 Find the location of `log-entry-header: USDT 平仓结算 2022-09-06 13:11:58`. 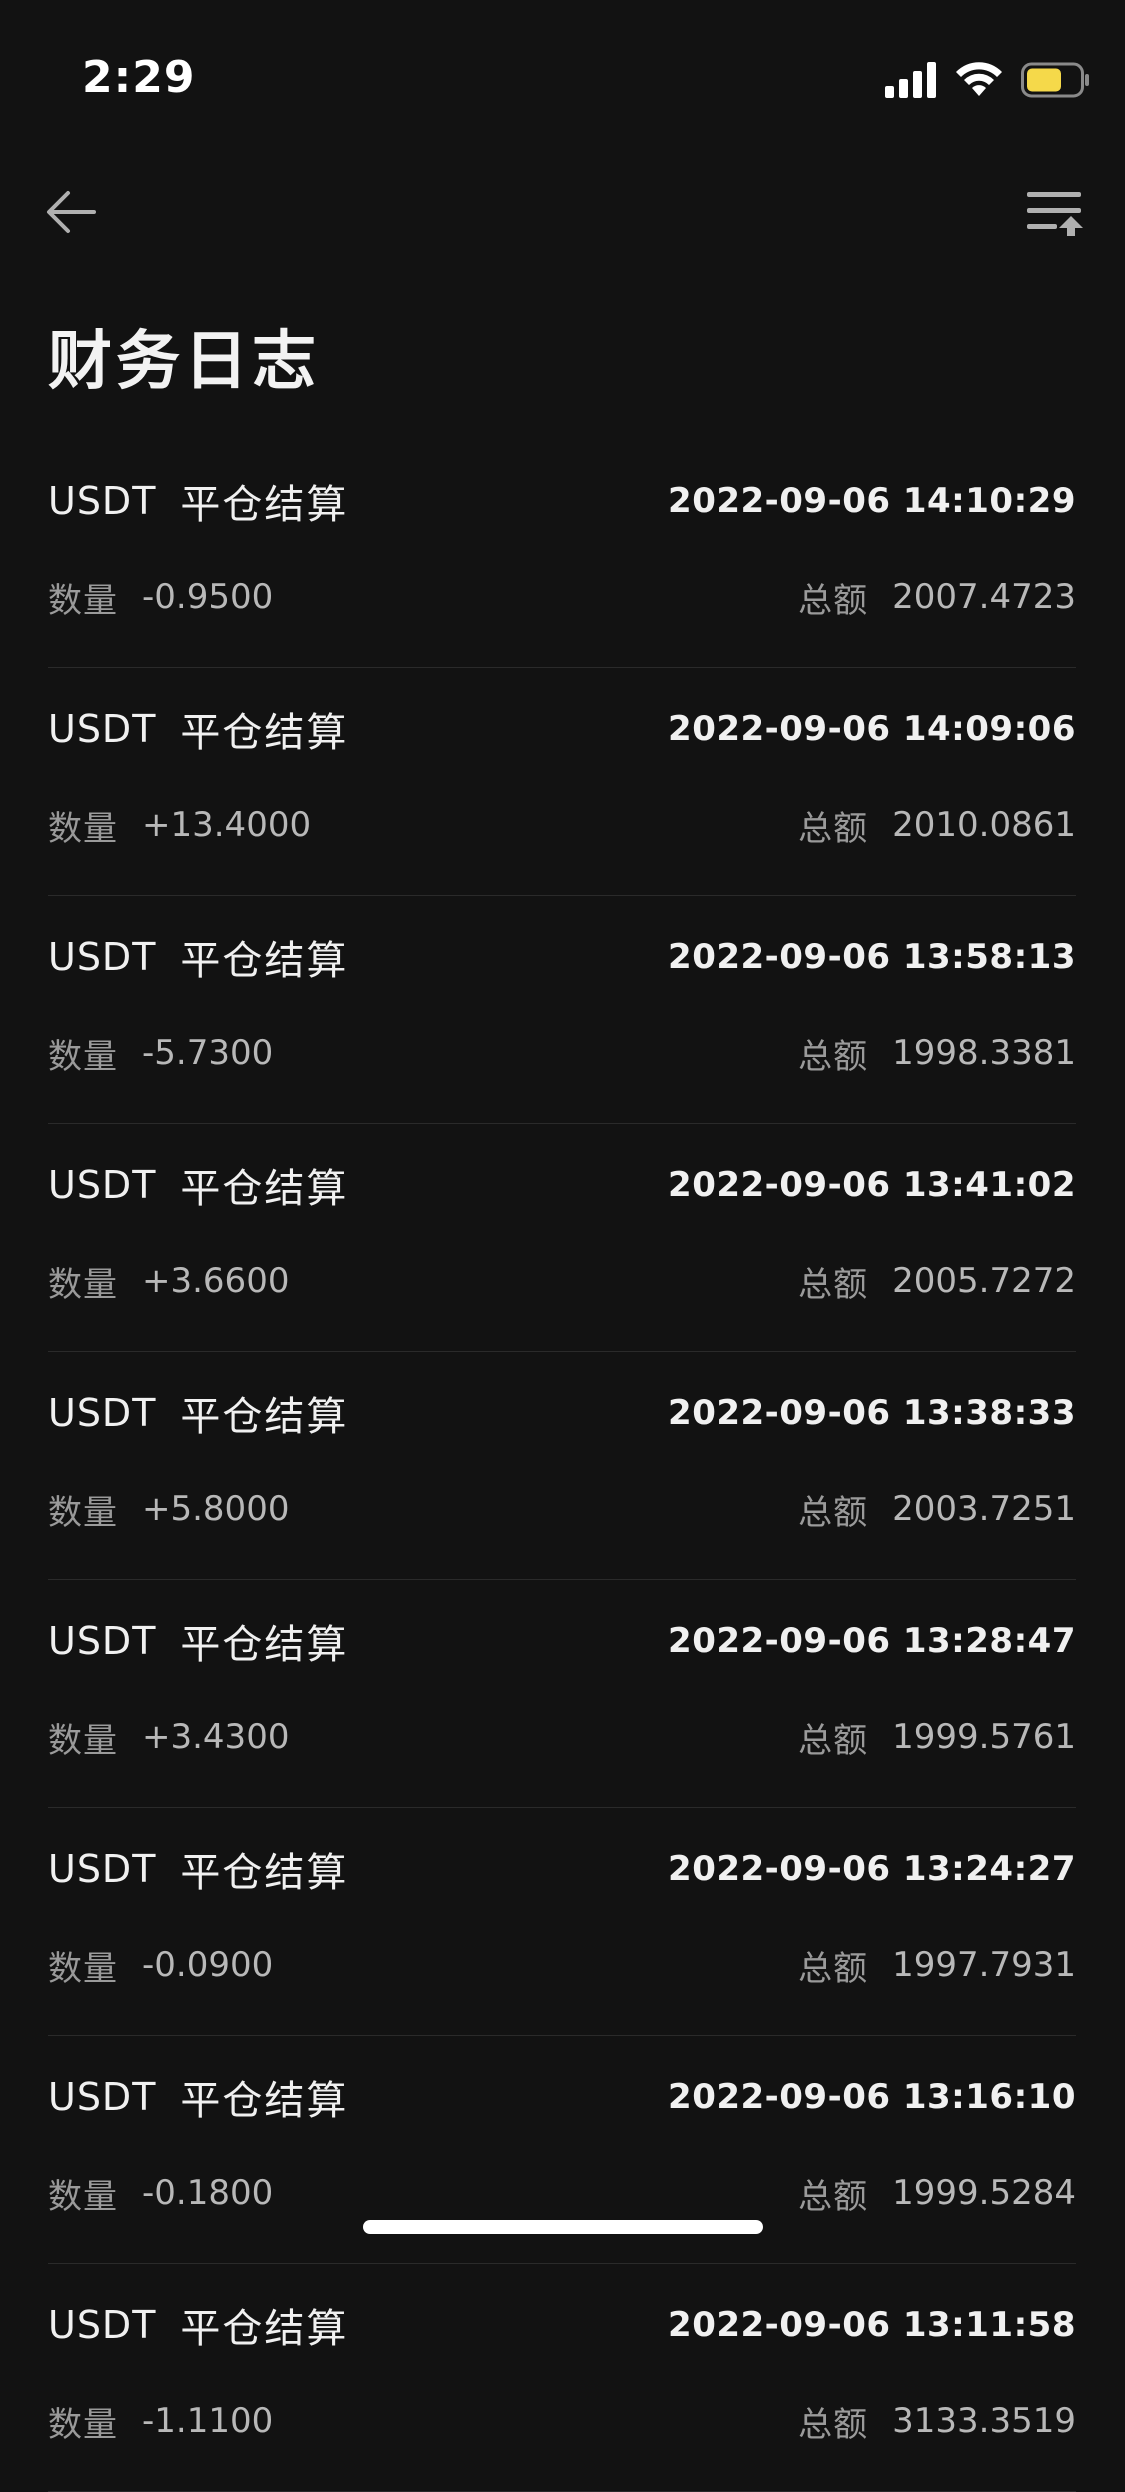

log-entry-header: USDT 平仓结算 2022-09-06 13:11:58 is located at coordinates (562, 2326).